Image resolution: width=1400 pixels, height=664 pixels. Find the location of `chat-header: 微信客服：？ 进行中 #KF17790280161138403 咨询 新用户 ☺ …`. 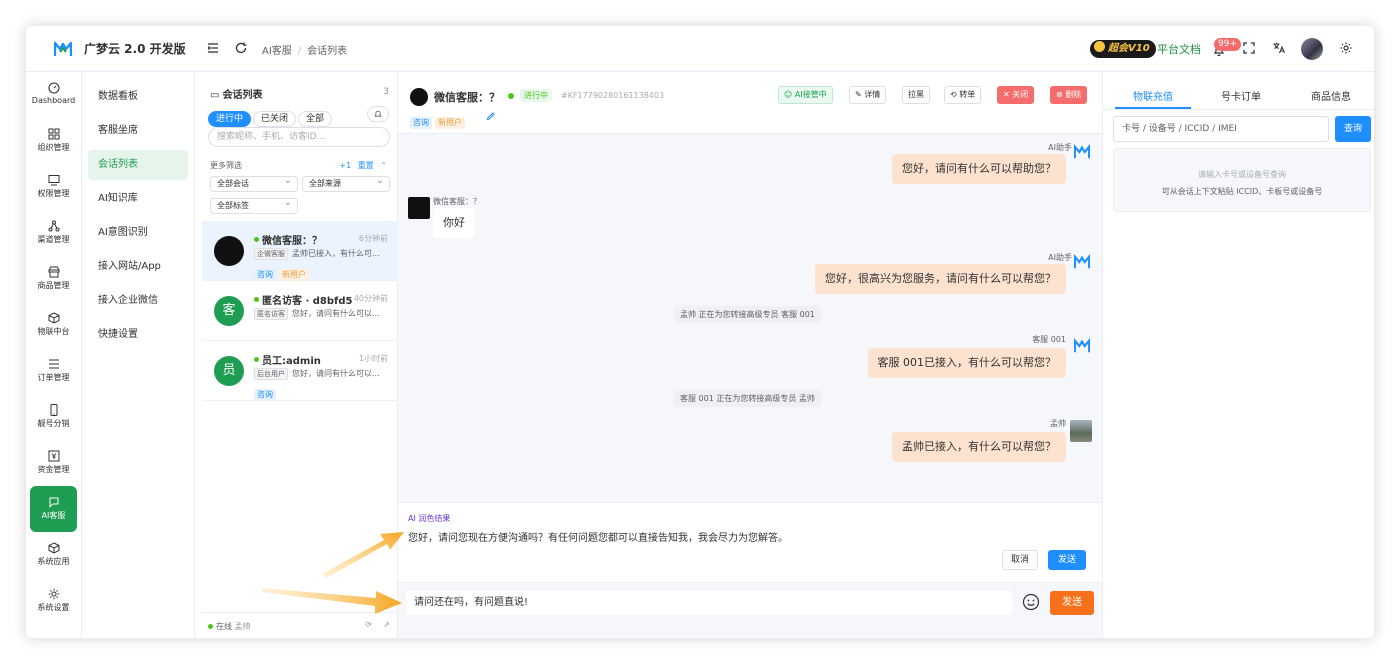

chat-header: 微信客服：？ 进行中 #KF17790280161138403 咨询 新用户 ☺ … is located at coordinates (750, 103).